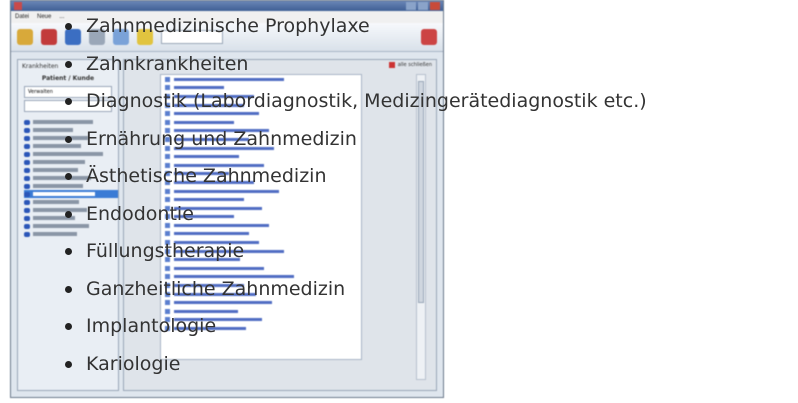 This screenshot has width=798, height=403. I want to click on menu-item-datei: Datei, so click(22, 17).